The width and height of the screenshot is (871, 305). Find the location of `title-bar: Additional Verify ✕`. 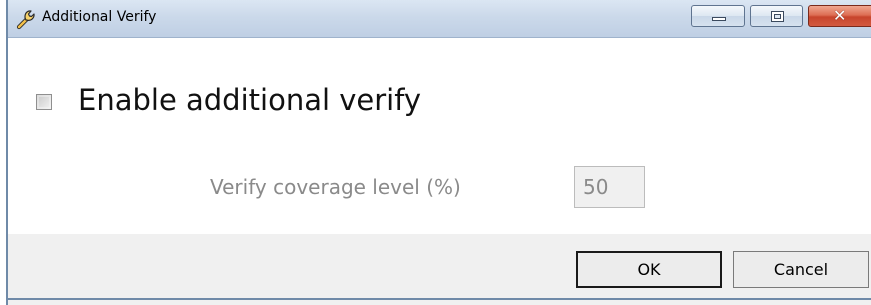

title-bar: Additional Verify ✕ is located at coordinates (439, 19).